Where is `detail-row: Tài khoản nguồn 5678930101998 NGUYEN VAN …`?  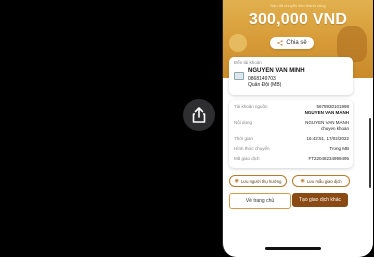 detail-row: Tài khoản nguồn 5678930101998 NGUYEN VAN … is located at coordinates (291, 109).